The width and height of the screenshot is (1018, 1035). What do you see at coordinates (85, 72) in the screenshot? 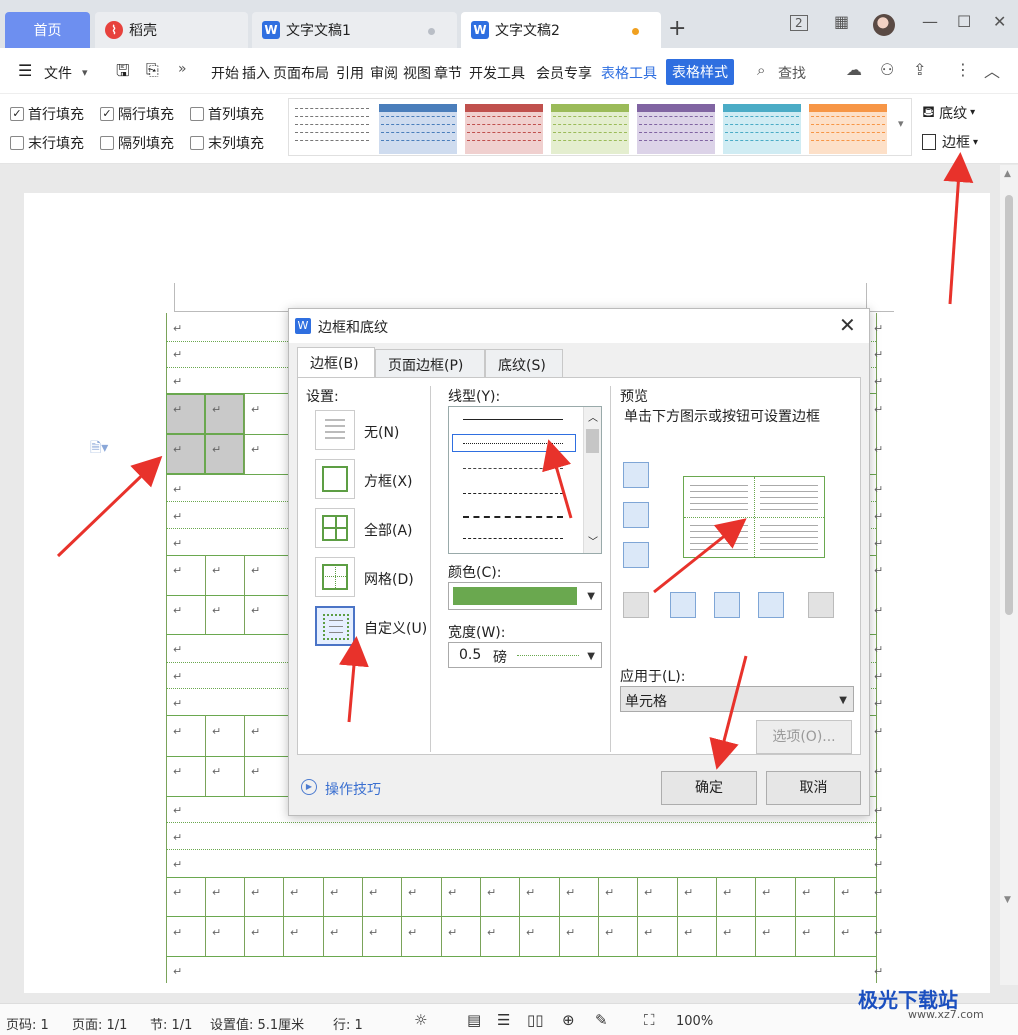
I see `chevron-down-icon: ▾` at bounding box center [85, 72].